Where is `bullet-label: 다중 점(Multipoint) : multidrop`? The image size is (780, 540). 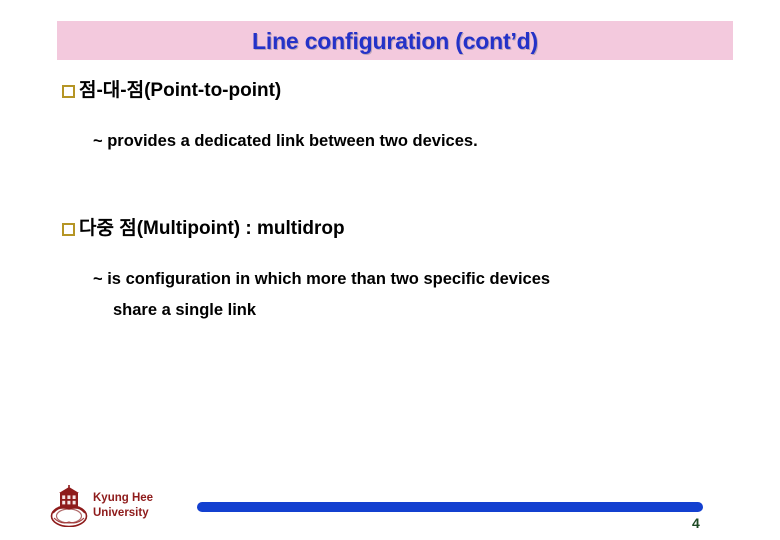
bullet-label: 다중 점(Multipoint) : multidrop is located at coordinates (212, 228).